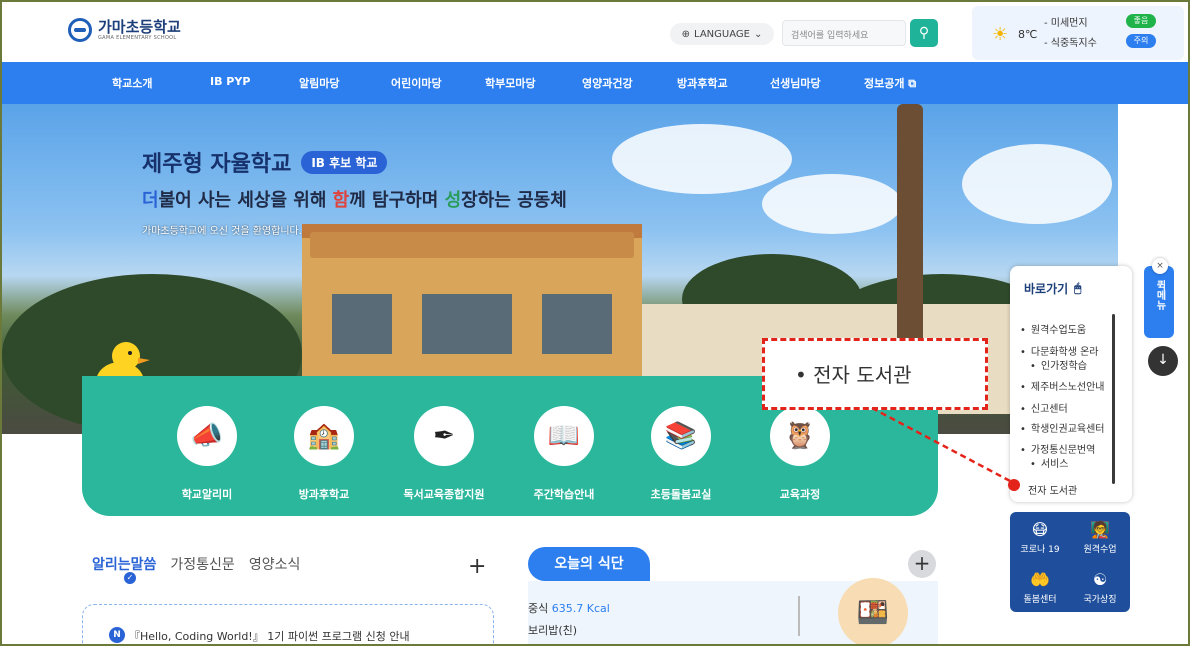 This screenshot has width=1190, height=646. Describe the element at coordinates (1053, 491) in the screenshot. I see `e-library-label: 전자 도서관` at that location.